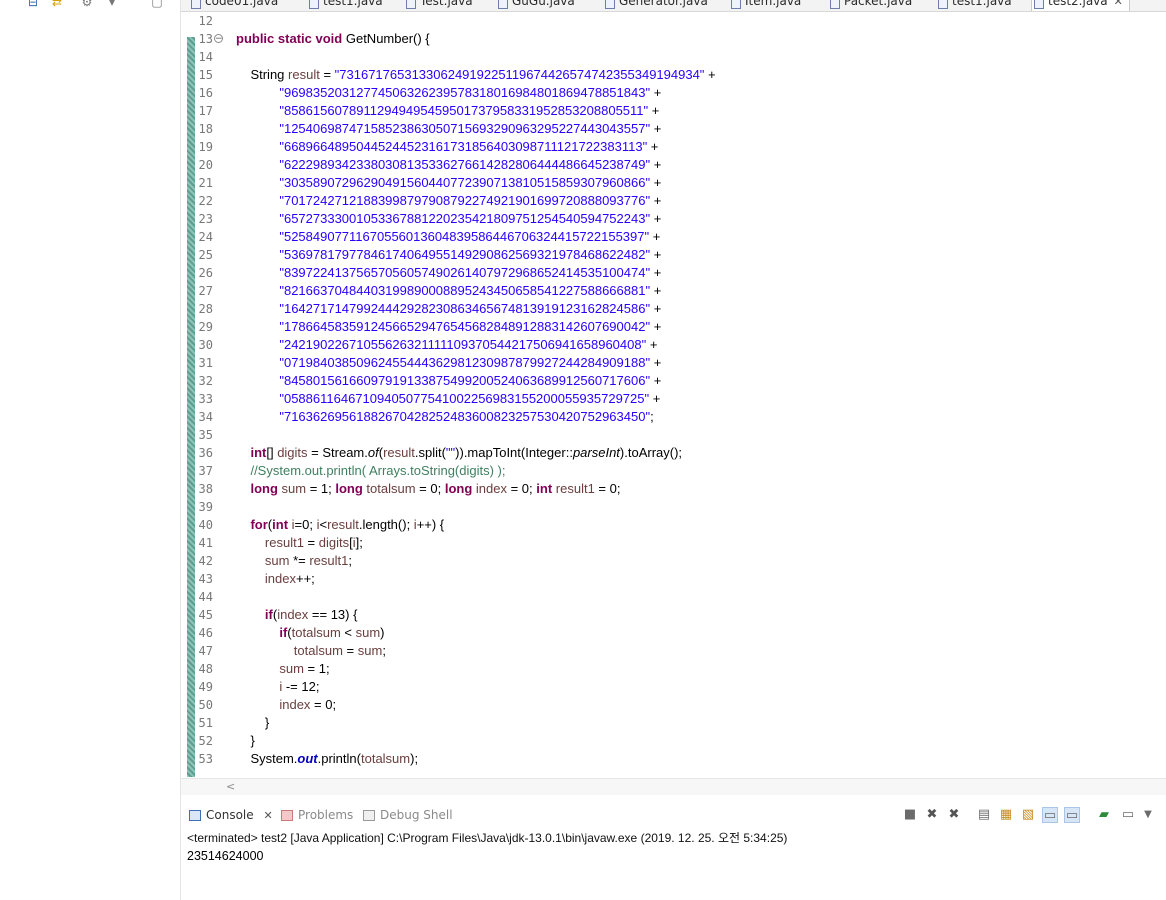 The image size is (1166, 900). Describe the element at coordinates (87, 4) in the screenshot. I see `focus-icon: ⚙` at that location.